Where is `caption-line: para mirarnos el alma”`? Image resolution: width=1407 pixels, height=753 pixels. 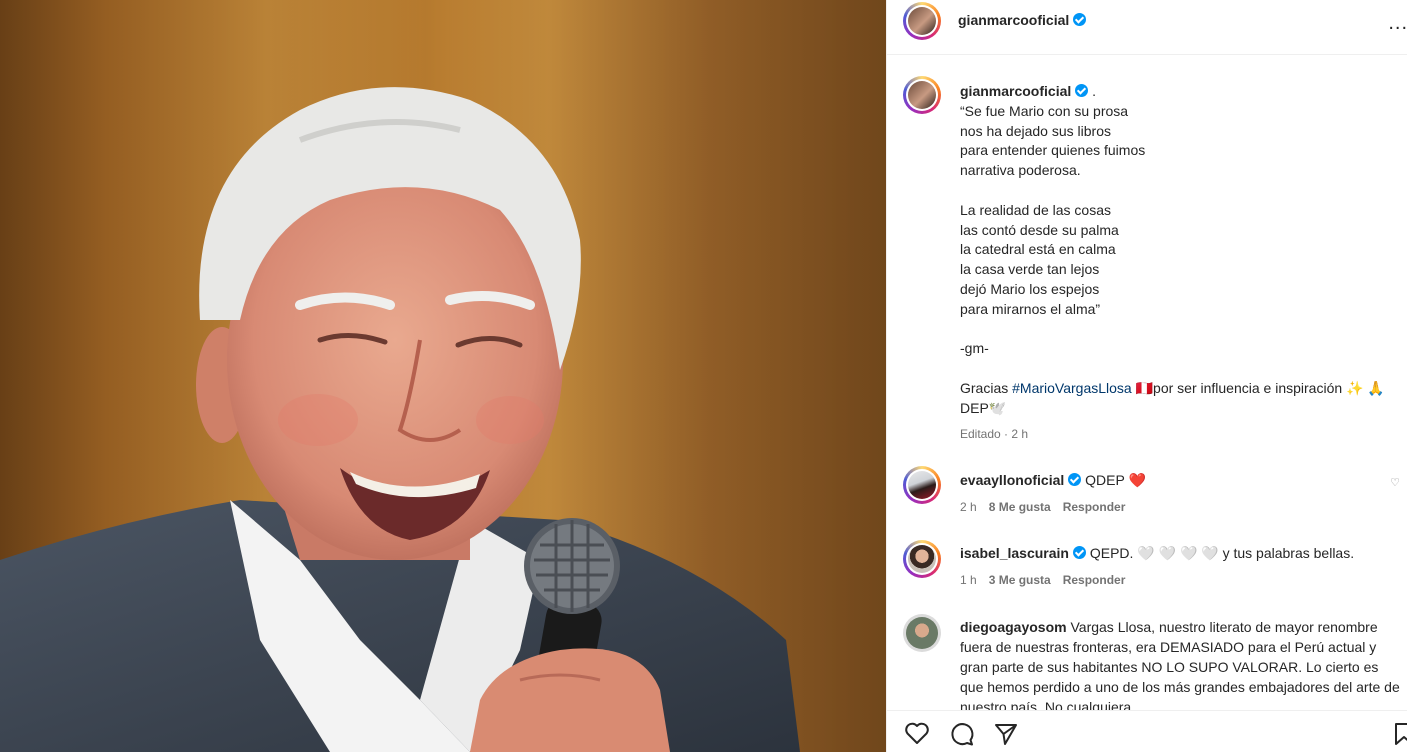
caption-line: para mirarnos el alma” is located at coordinates (1030, 308).